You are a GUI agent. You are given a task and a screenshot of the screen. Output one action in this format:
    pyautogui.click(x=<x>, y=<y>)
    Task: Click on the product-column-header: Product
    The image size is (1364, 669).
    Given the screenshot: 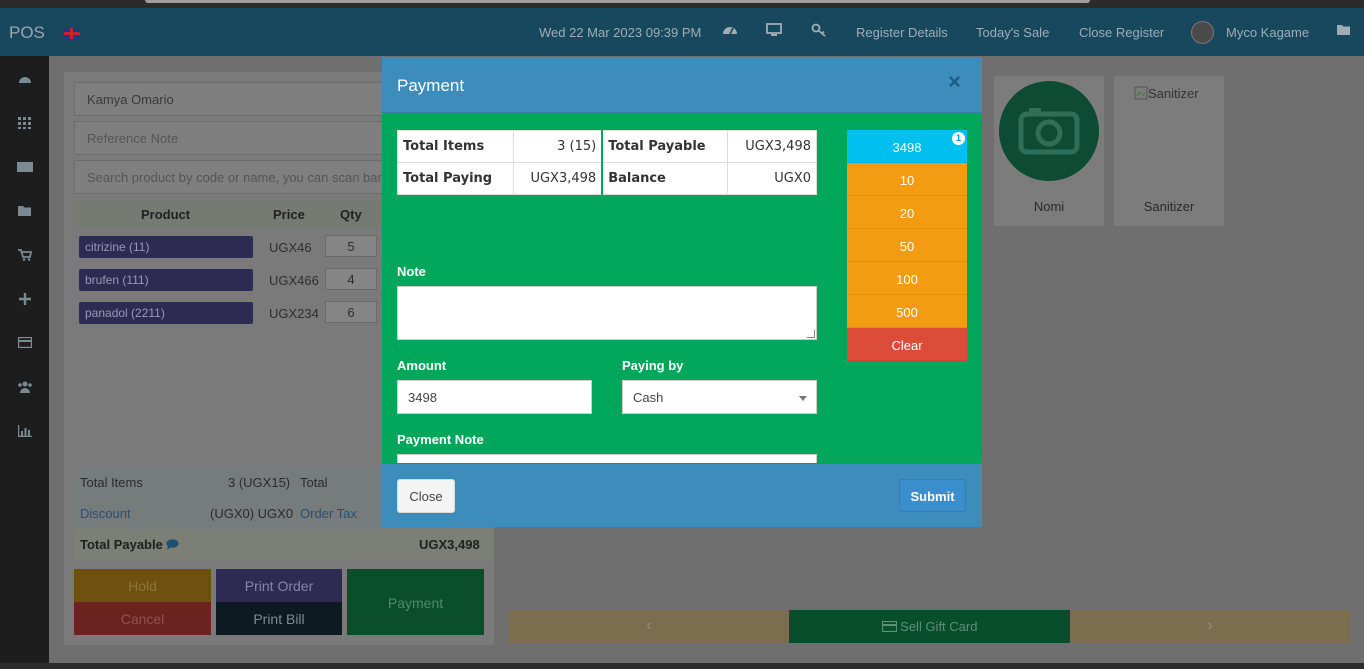 What is the action you would take?
    pyautogui.click(x=166, y=214)
    